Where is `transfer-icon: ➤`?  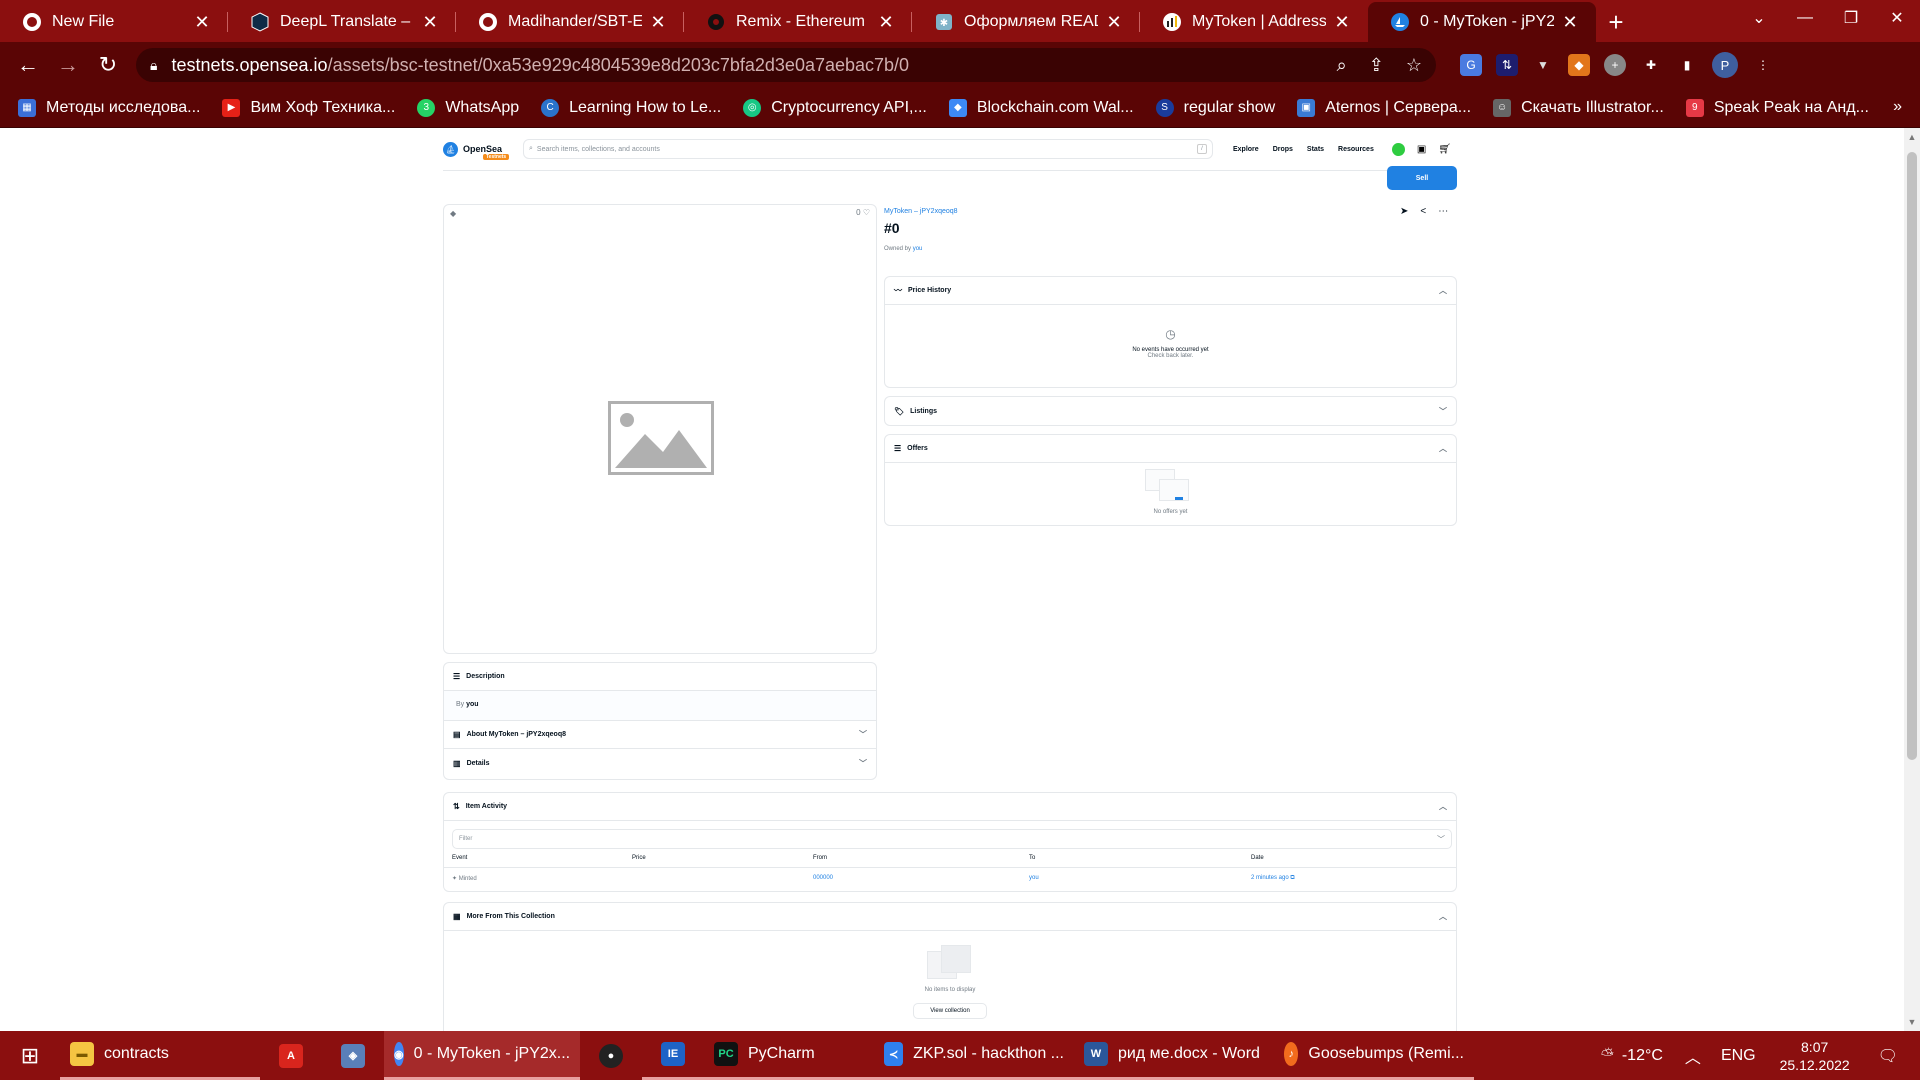
transfer-icon: ➤ is located at coordinates (1404, 211).